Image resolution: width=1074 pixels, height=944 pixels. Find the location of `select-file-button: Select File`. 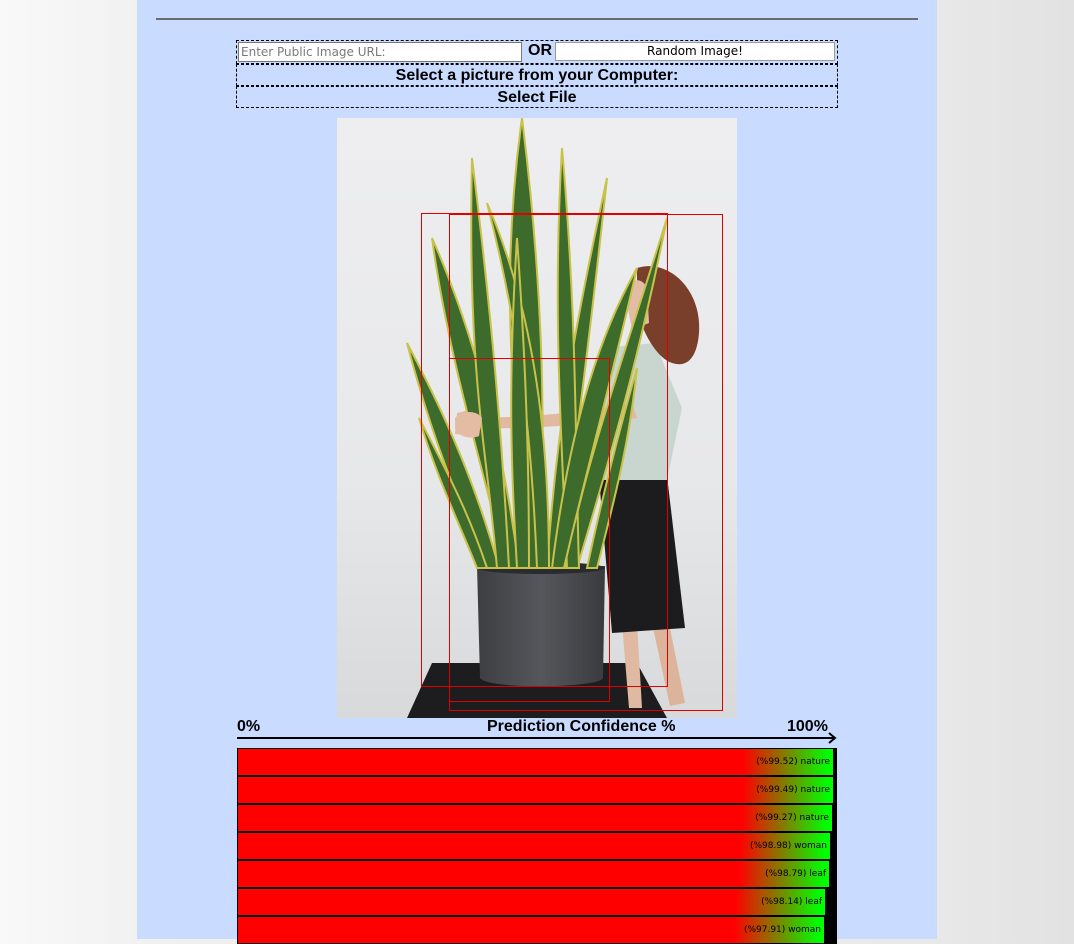

select-file-button: Select File is located at coordinates (537, 97).